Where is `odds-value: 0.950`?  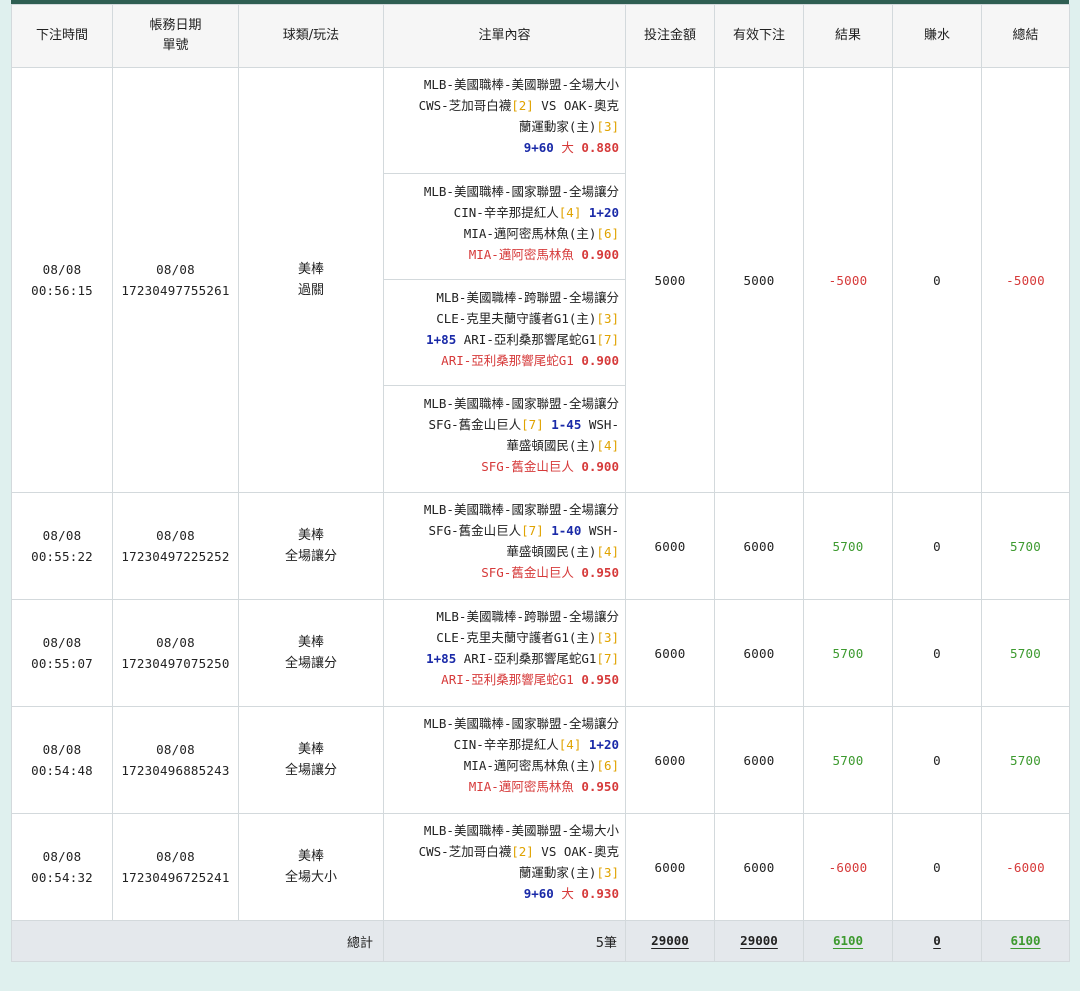 odds-value: 0.950 is located at coordinates (600, 572).